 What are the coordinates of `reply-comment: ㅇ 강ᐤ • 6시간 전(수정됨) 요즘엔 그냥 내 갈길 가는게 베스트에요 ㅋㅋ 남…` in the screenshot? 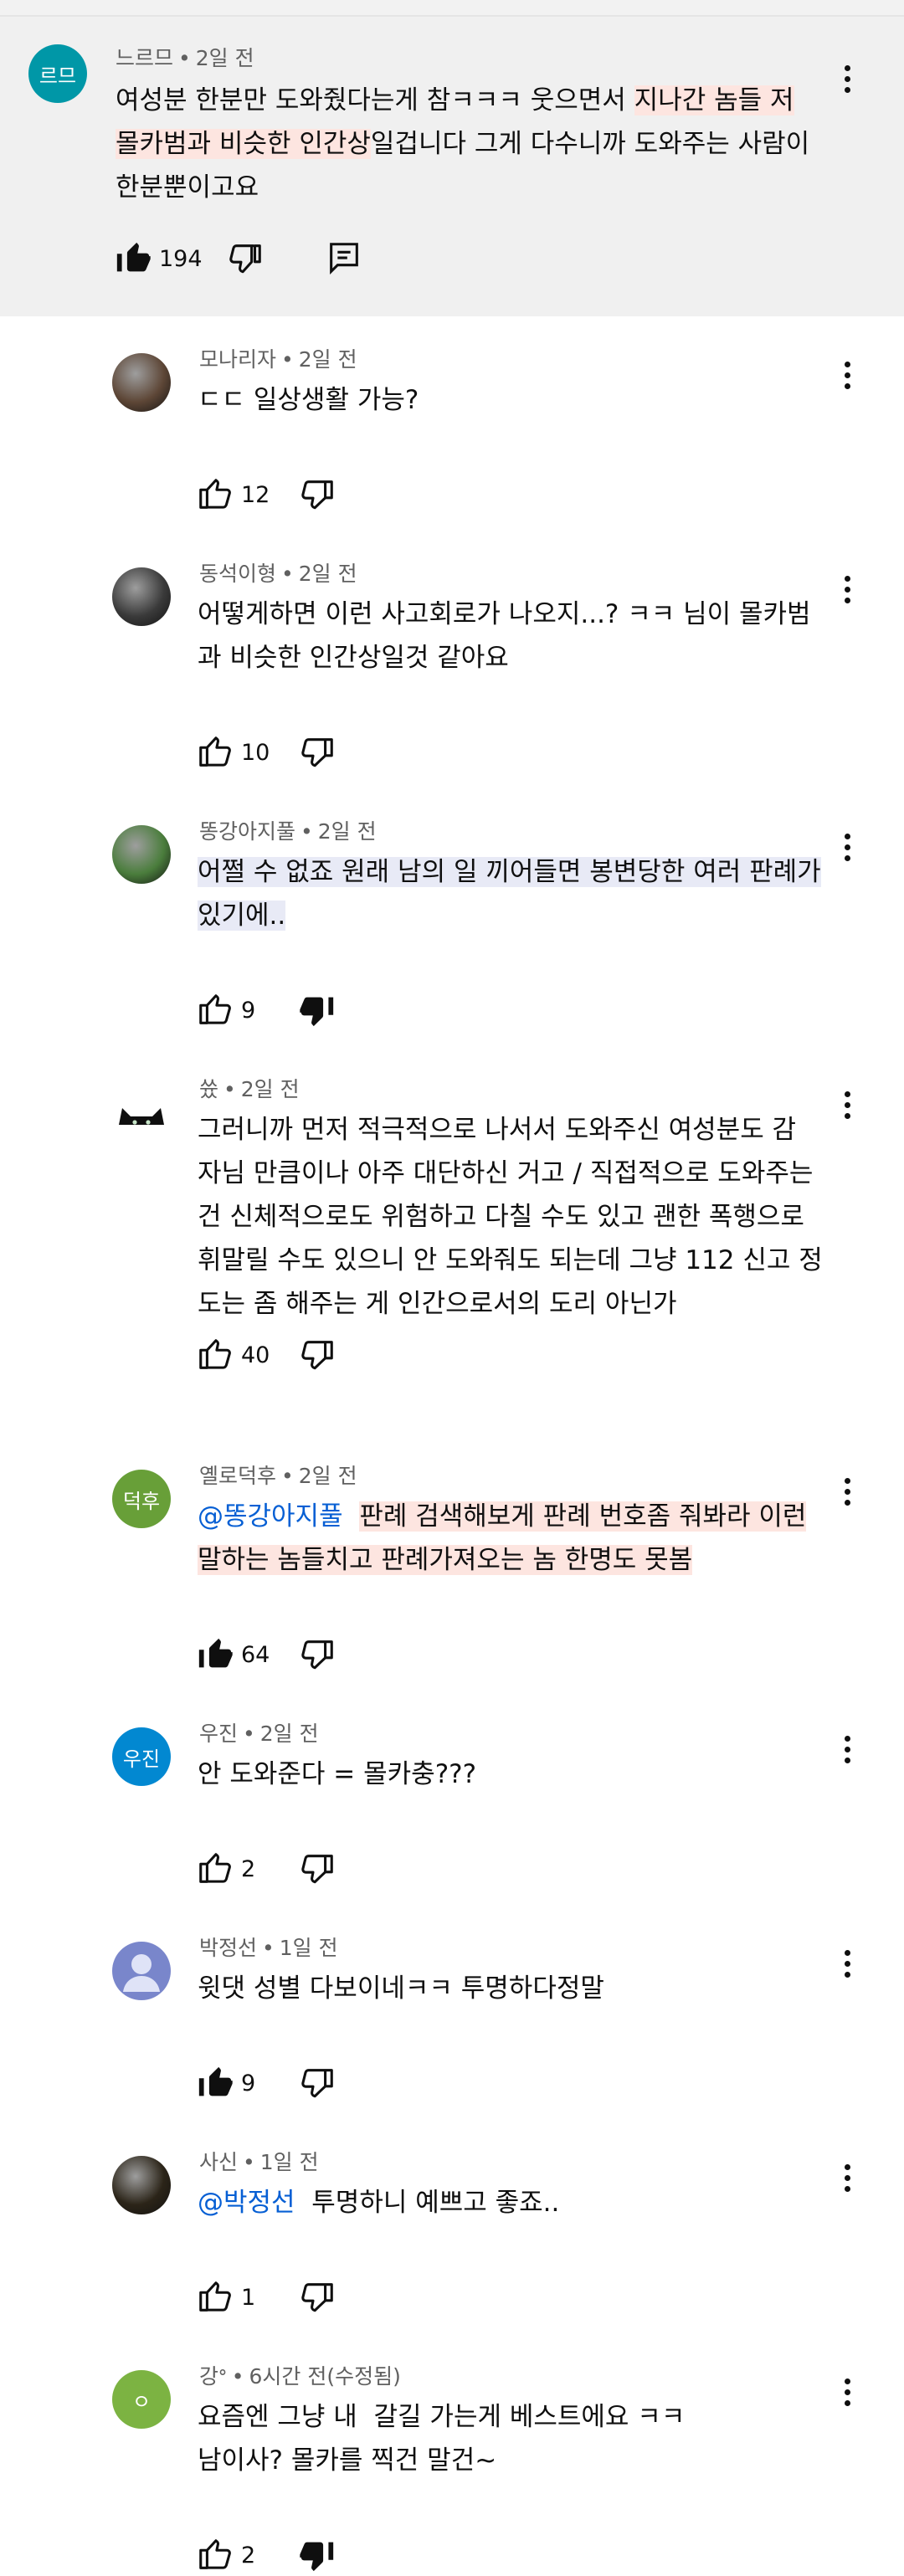 It's located at (452, 2461).